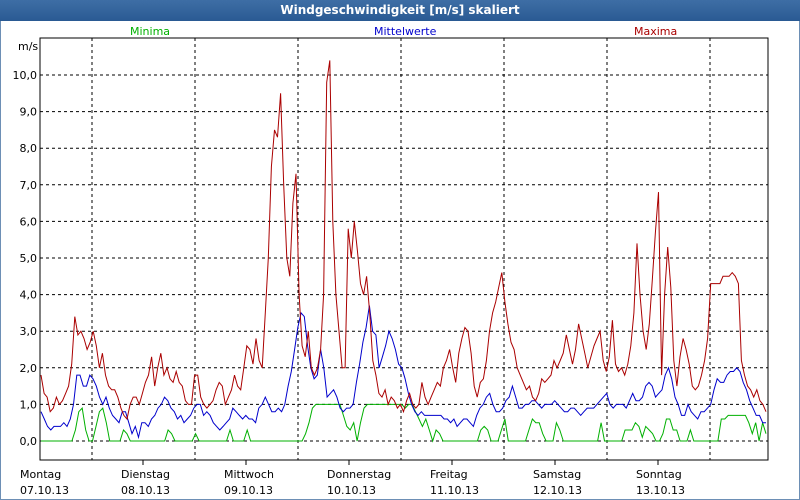 Image resolution: width=800 pixels, height=500 pixels. What do you see at coordinates (660, 490) in the screenshot?
I see `x-tick-date: 13.10.13` at bounding box center [660, 490].